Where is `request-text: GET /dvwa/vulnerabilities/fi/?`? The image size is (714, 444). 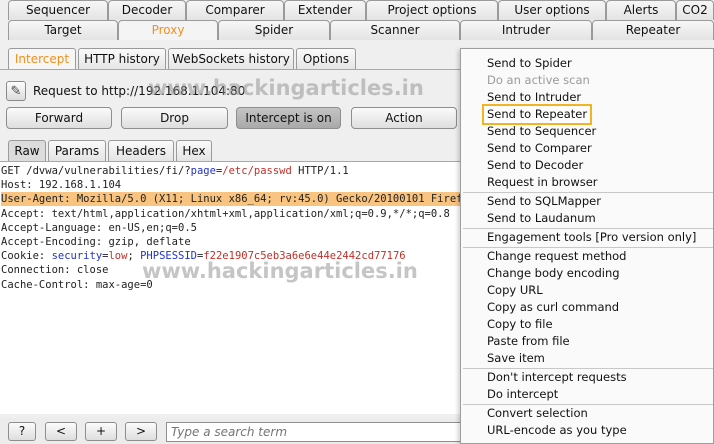 request-text: GET /dvwa/vulnerabilities/fi/? is located at coordinates (96, 171).